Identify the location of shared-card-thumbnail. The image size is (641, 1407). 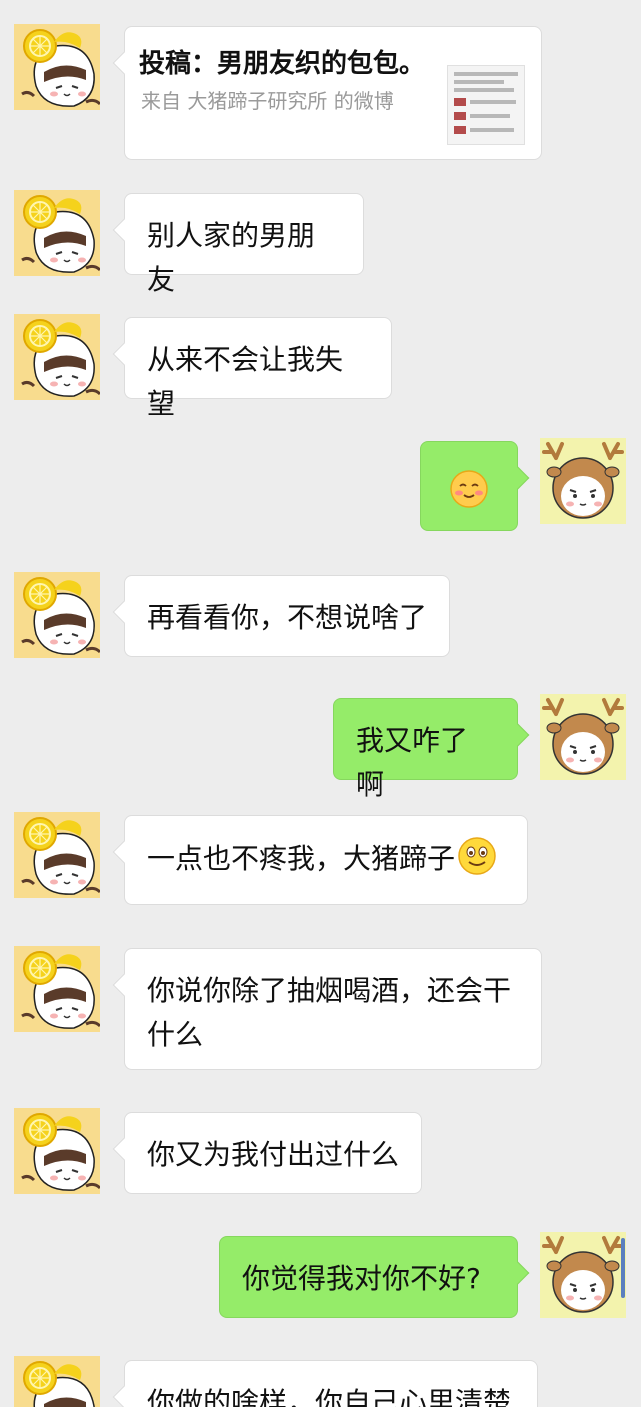
(486, 105).